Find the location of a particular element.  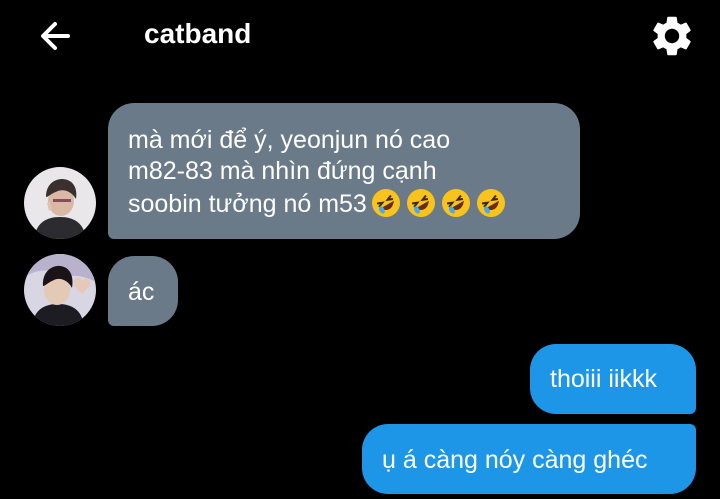

message-line: thoiii iikkk is located at coordinates (603, 379).